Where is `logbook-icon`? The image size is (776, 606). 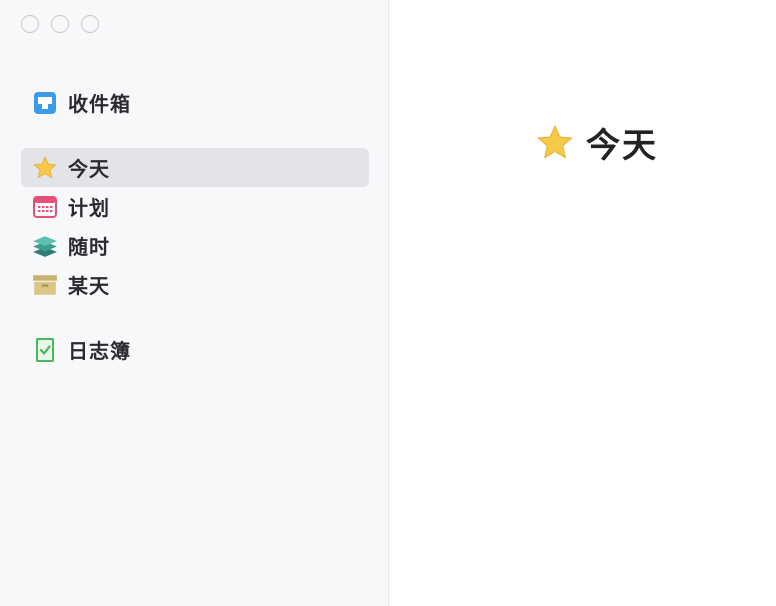 logbook-icon is located at coordinates (45, 350).